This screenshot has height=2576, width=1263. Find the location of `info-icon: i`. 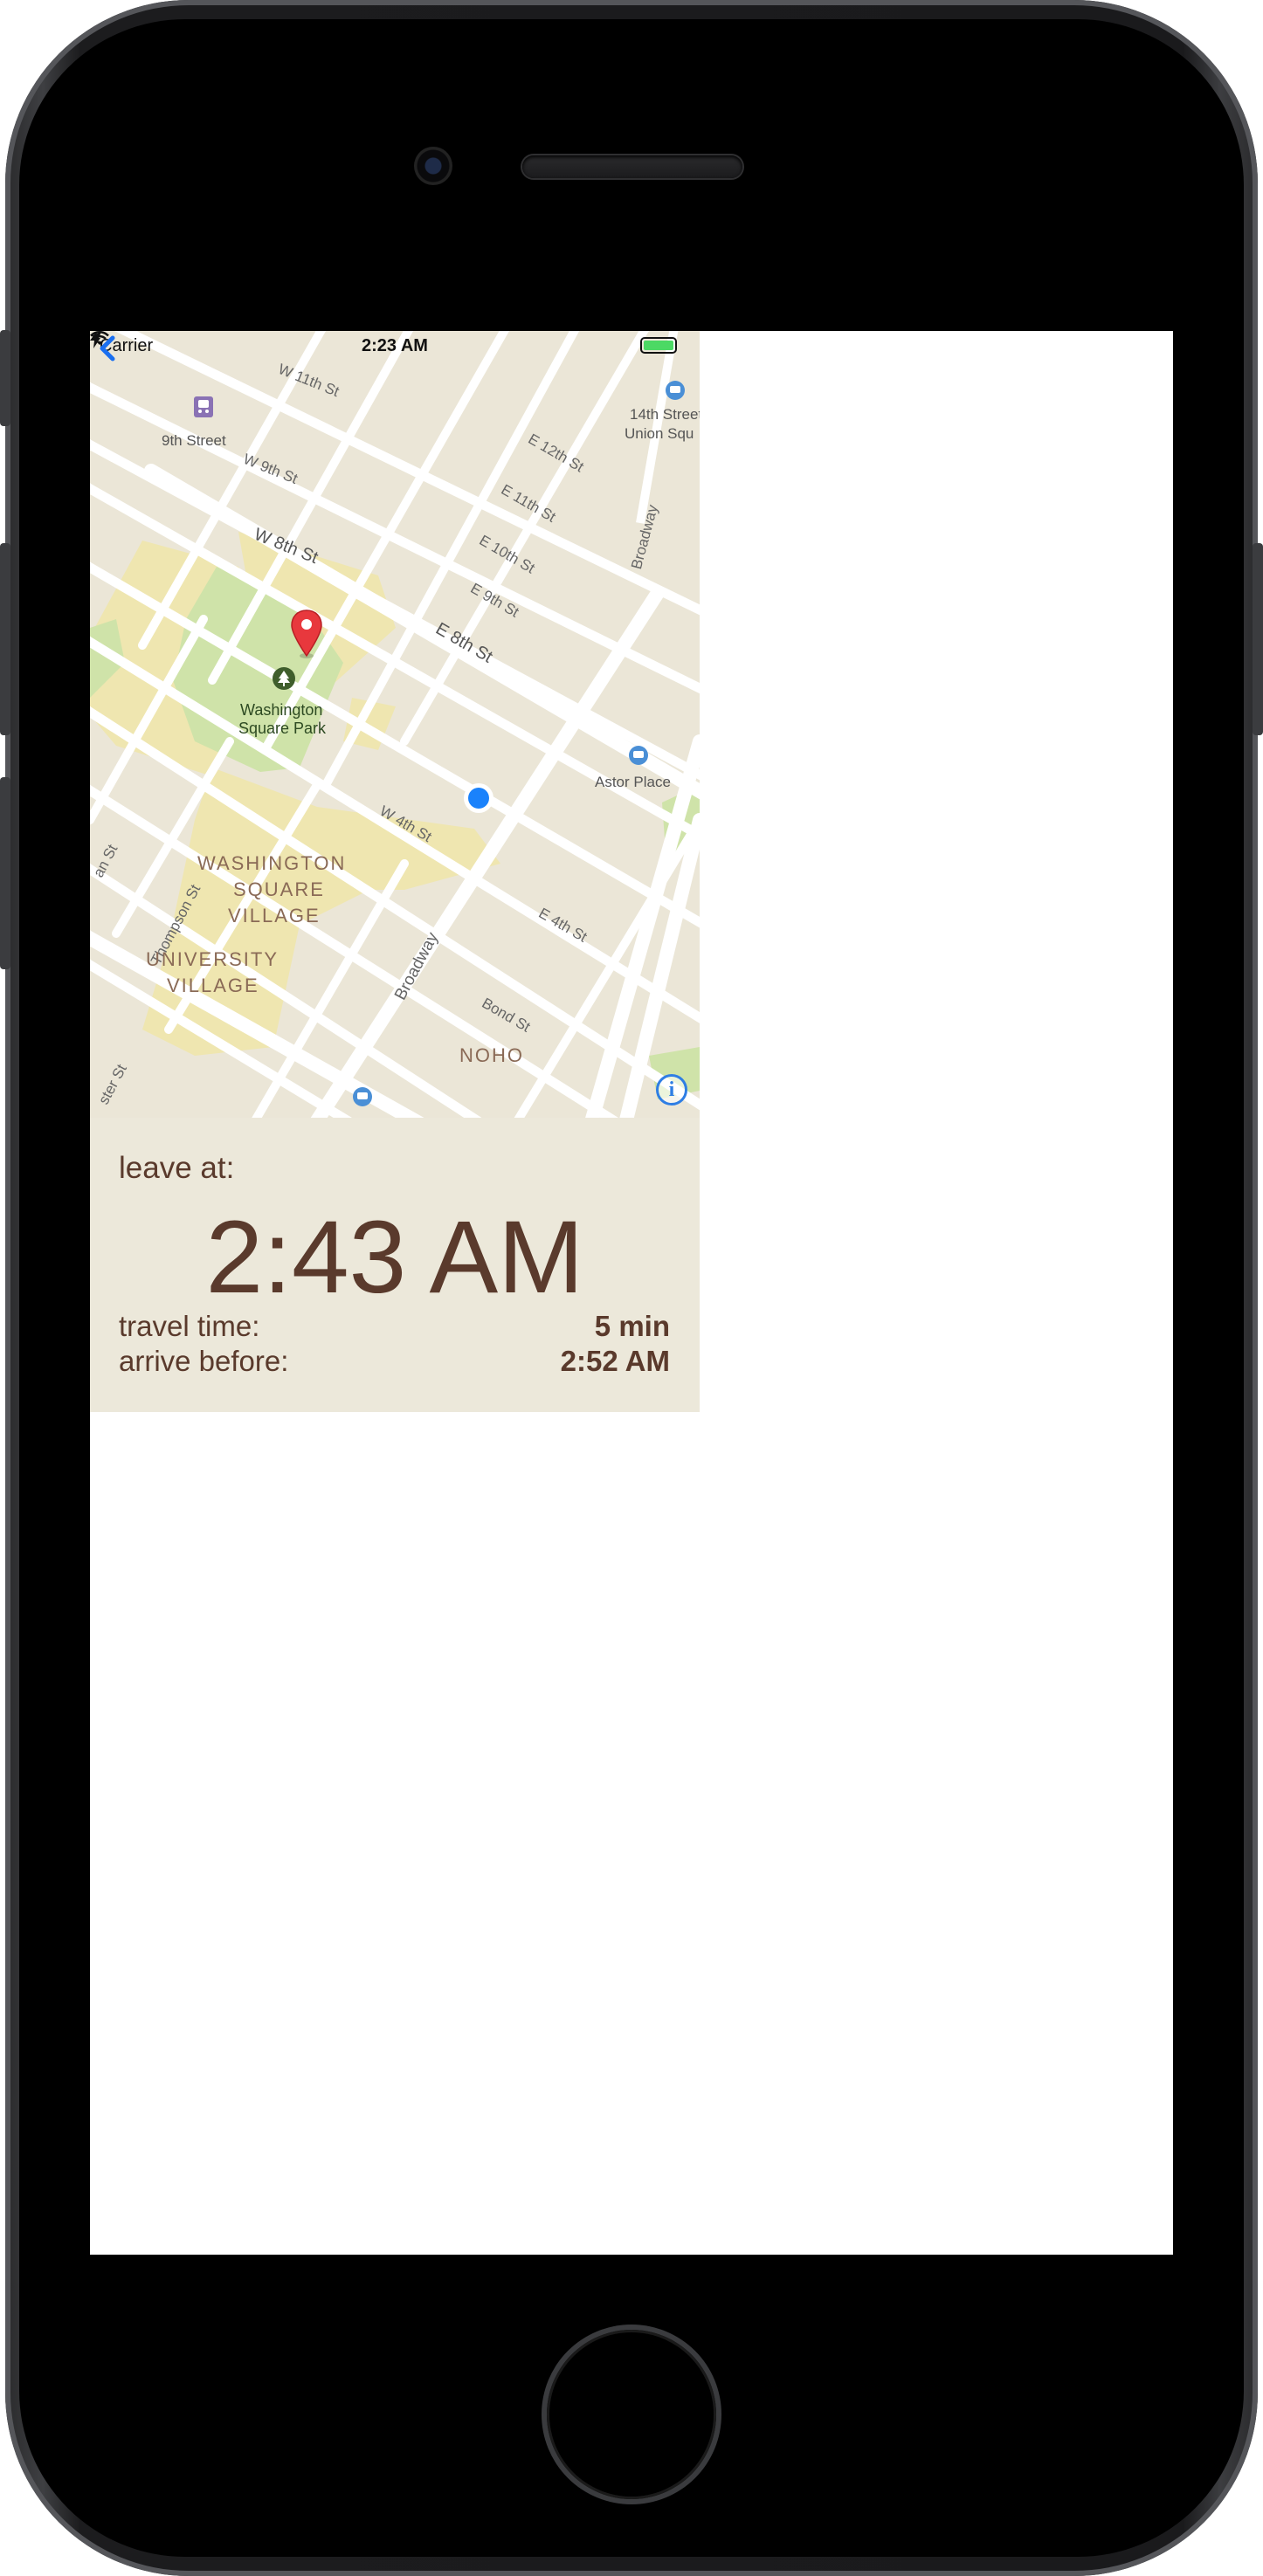

info-icon: i is located at coordinates (671, 1089).